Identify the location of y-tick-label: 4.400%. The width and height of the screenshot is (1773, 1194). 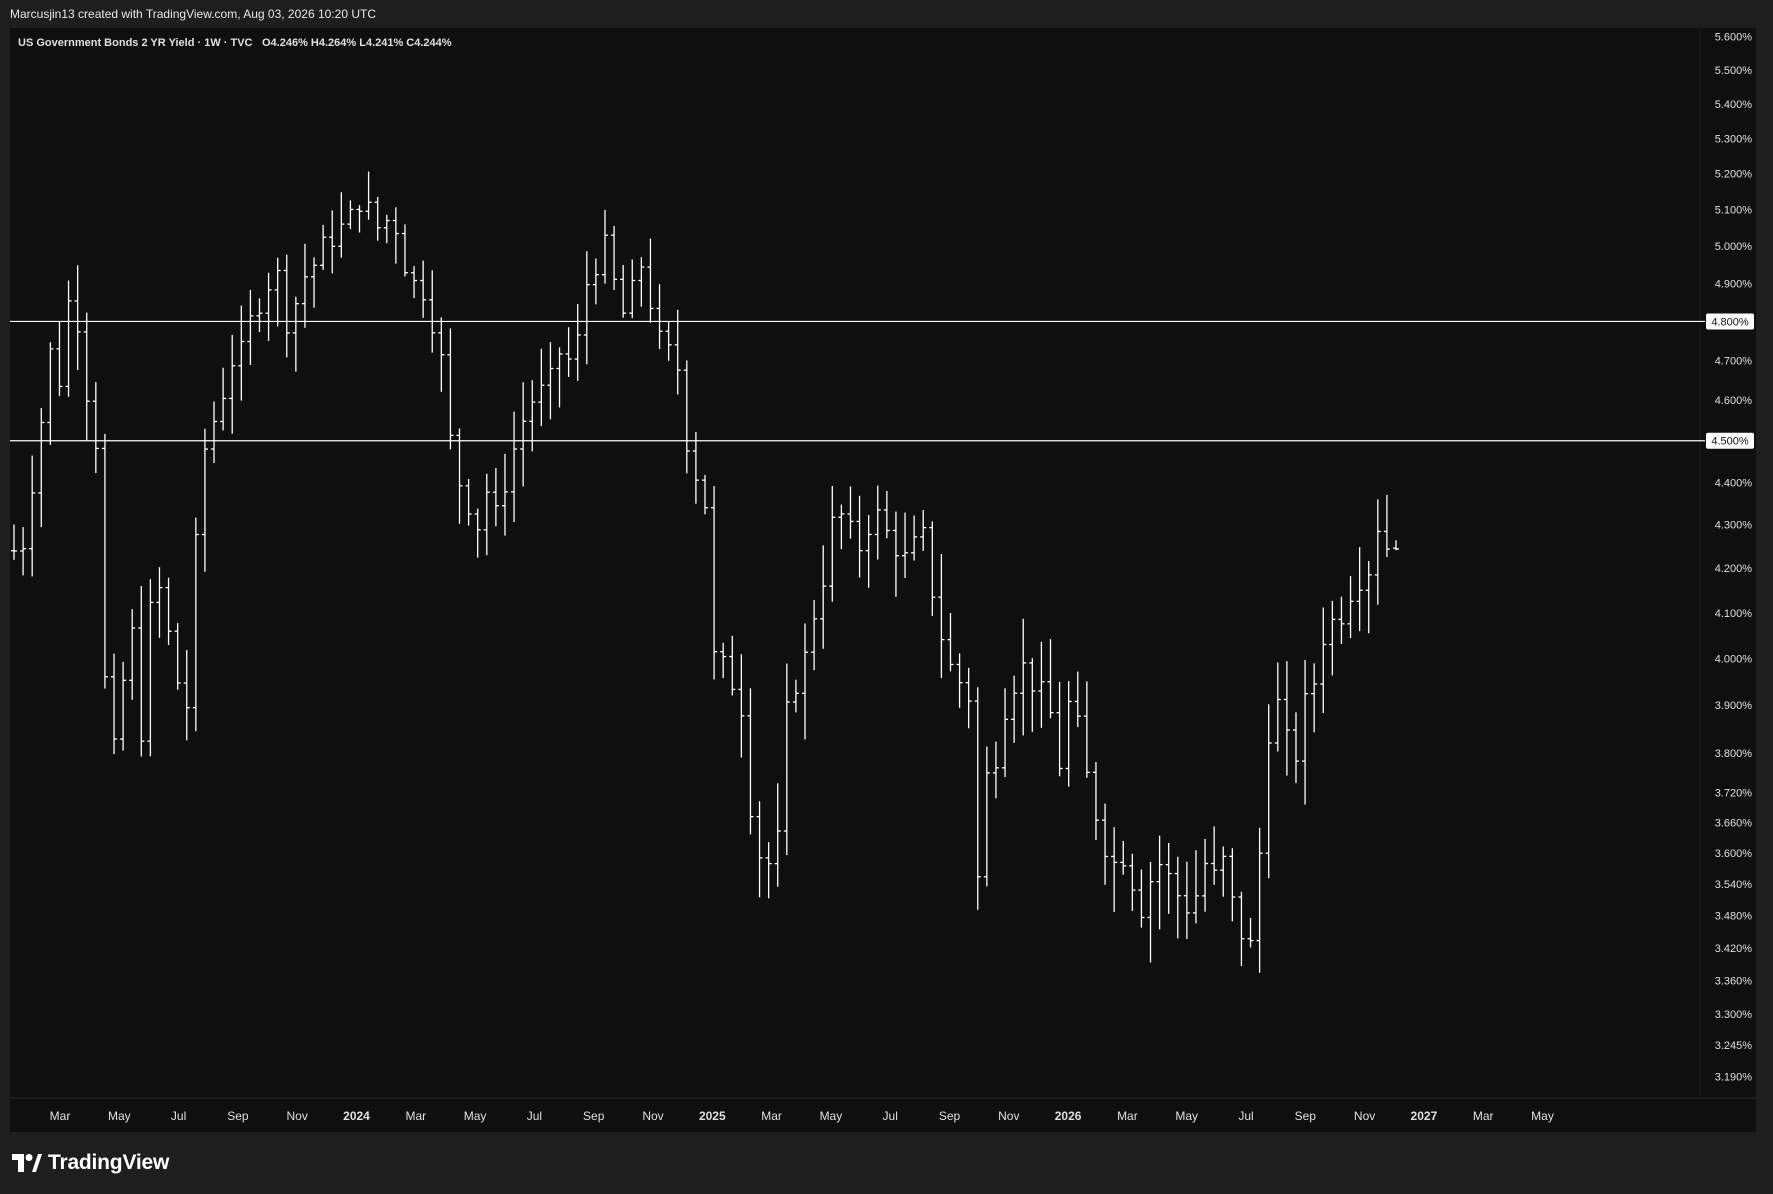
(1734, 483).